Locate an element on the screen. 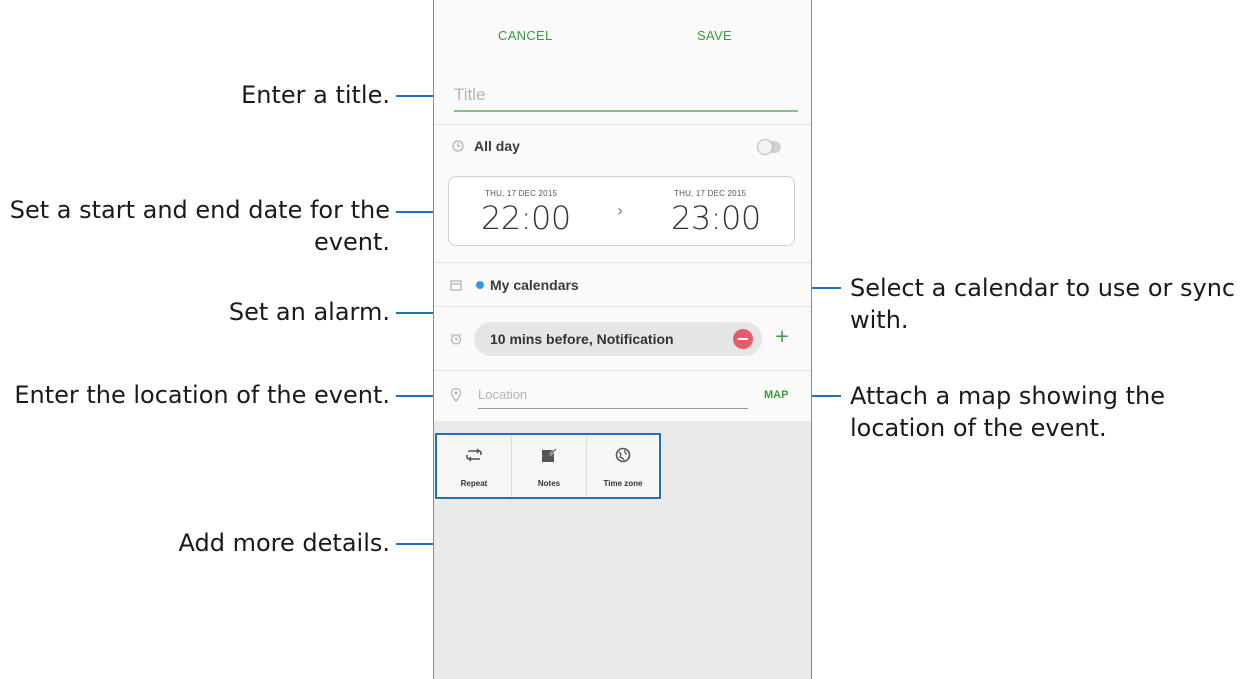 This screenshot has height=679, width=1251. all-day-label: All day is located at coordinates (497, 146).